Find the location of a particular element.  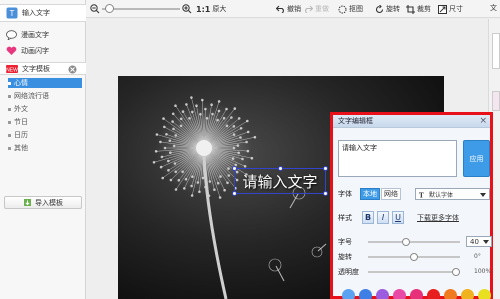

underline-button: U is located at coordinates (398, 217).